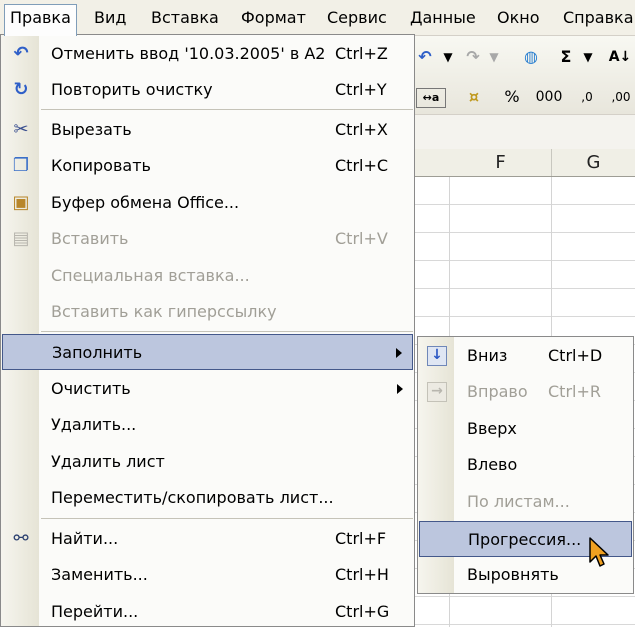 Image resolution: width=635 pixels, height=630 pixels. I want to click on menu-format: Формат, so click(273, 18).